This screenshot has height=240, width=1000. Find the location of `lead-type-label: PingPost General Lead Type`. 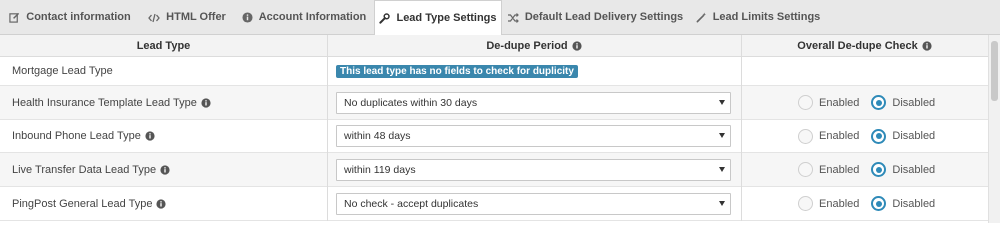

lead-type-label: PingPost General Lead Type is located at coordinates (89, 203).